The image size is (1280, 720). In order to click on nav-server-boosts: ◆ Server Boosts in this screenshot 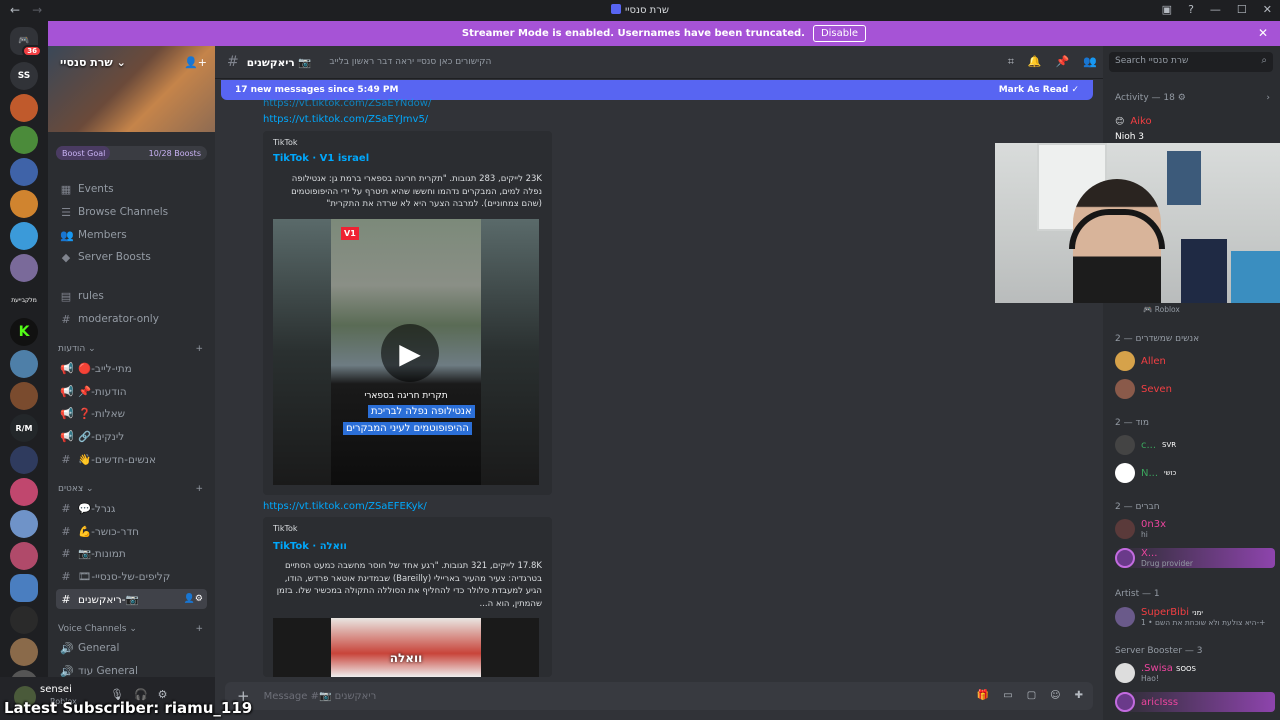, I will do `click(131, 257)`.